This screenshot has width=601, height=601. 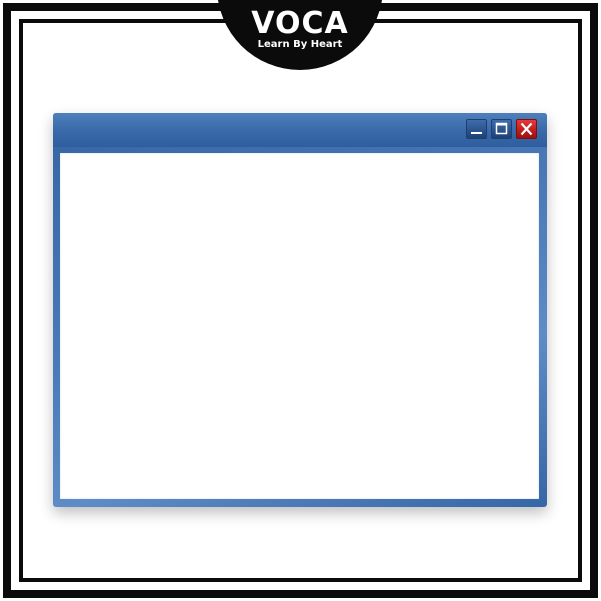 I want to click on close-icon, so click(x=526, y=129).